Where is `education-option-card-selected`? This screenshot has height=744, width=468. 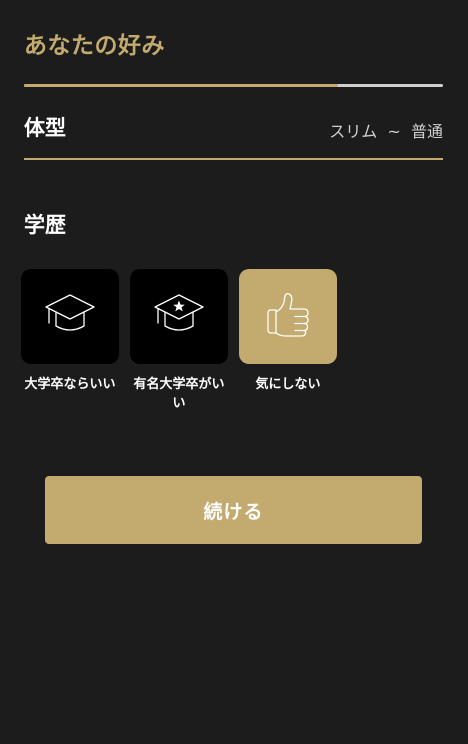
education-option-card-selected is located at coordinates (288, 316).